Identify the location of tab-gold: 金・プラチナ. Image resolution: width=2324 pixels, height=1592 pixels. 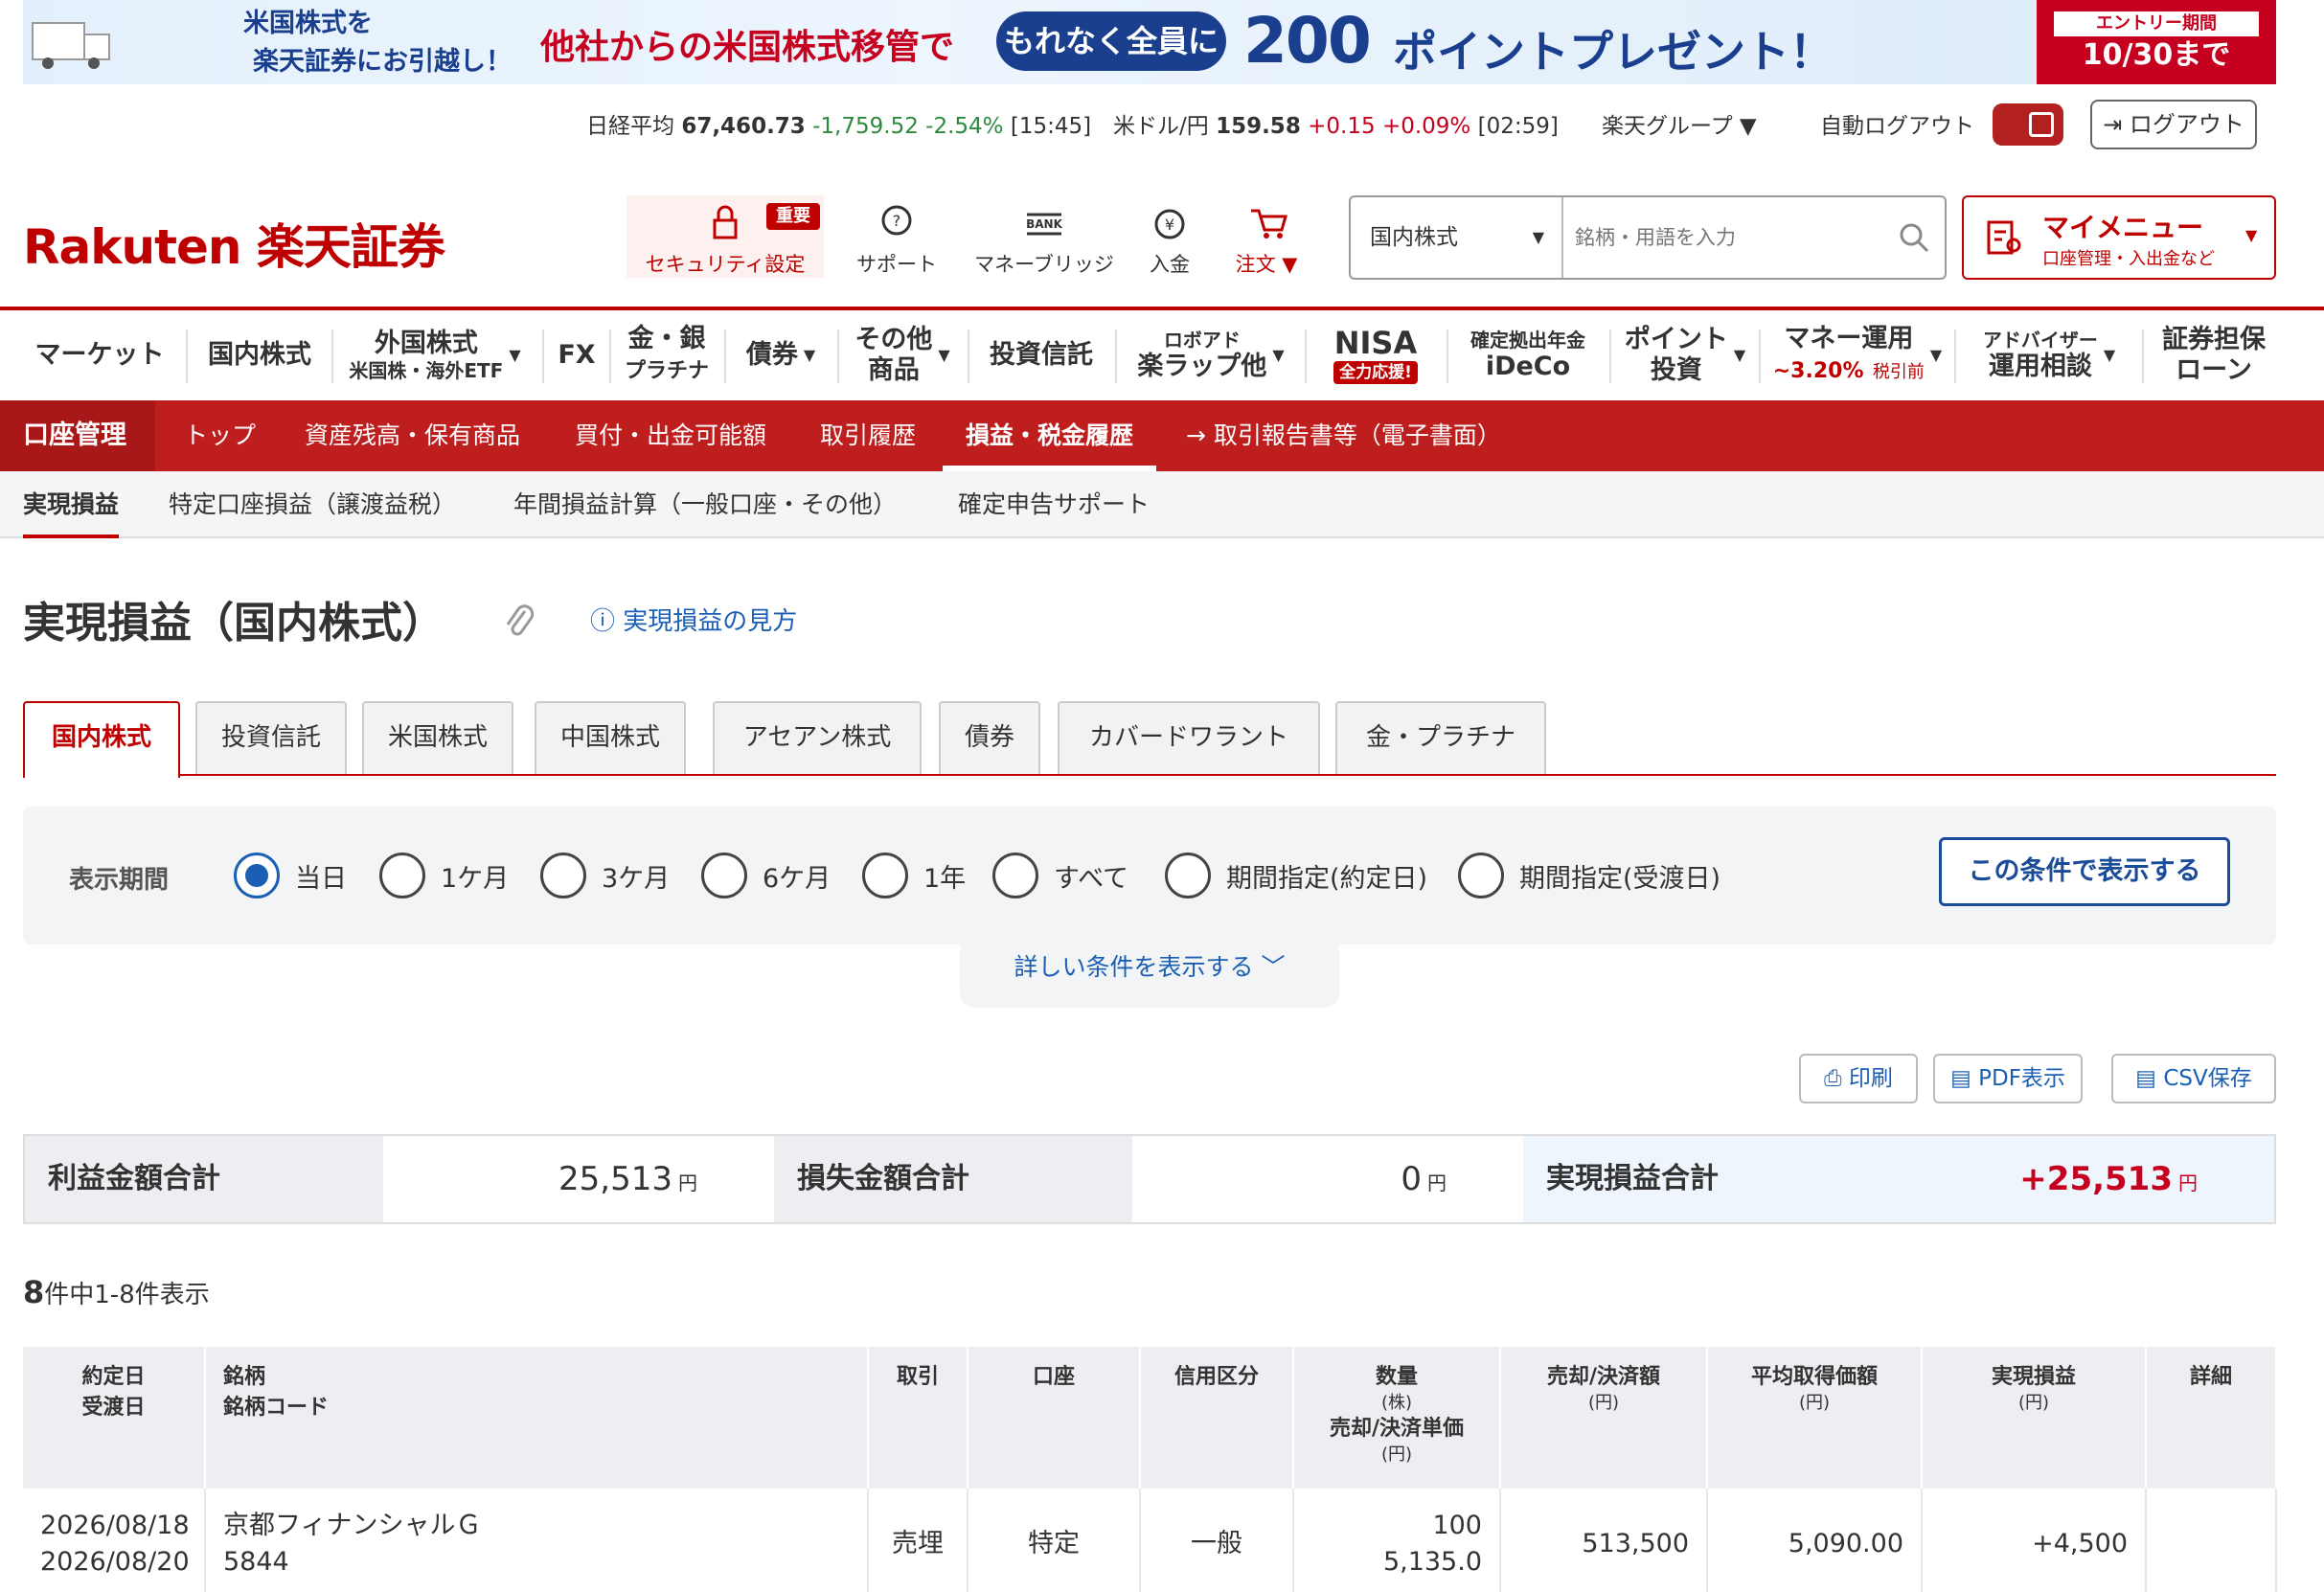
(1440, 737).